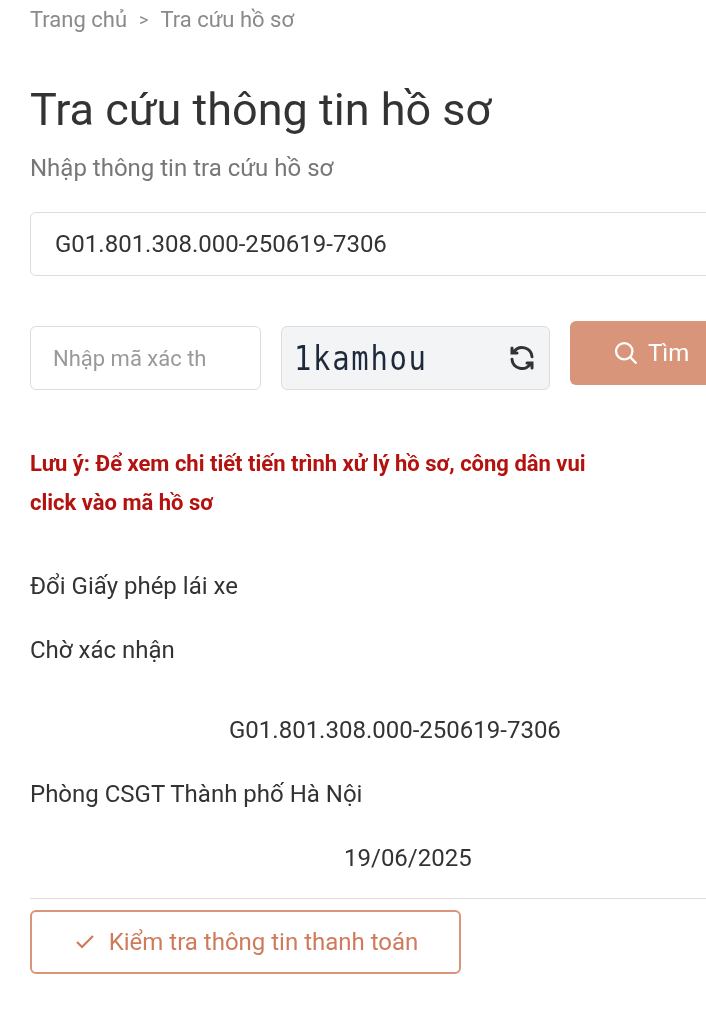 This screenshot has height=1024, width=706. Describe the element at coordinates (395, 730) in the screenshot. I see `record-code: G01.801.308.000-250619-7306` at that location.